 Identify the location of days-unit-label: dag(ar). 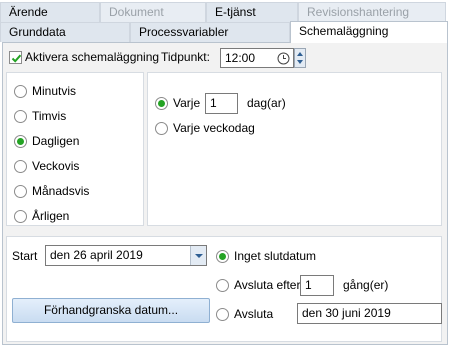
(266, 103).